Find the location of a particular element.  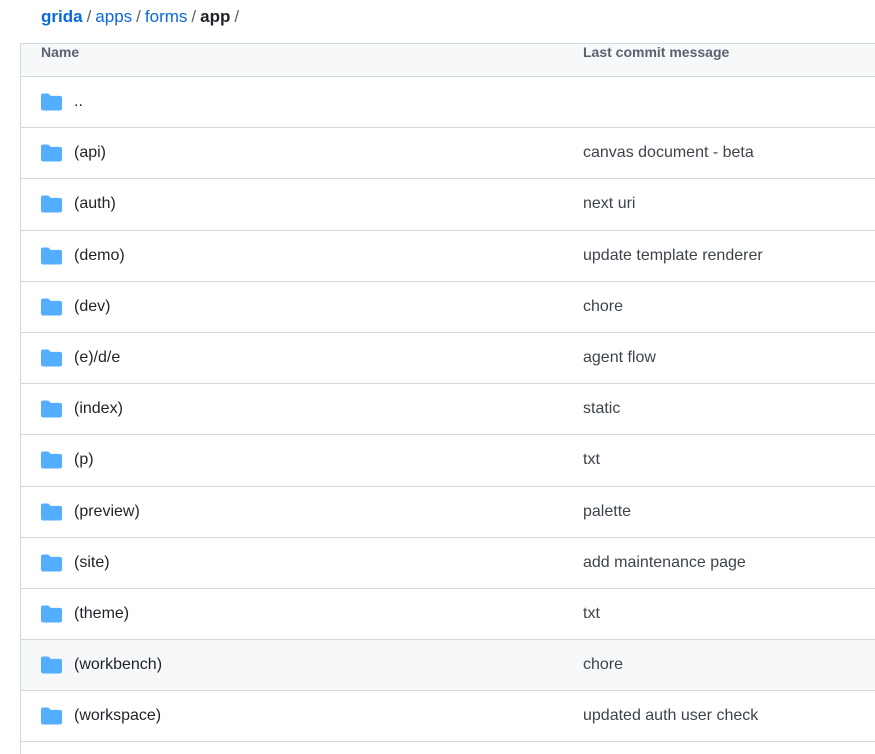

table-row: (p) txt is located at coordinates (448, 461).